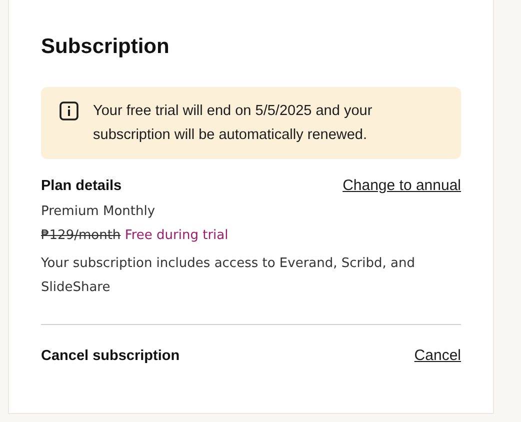 The image size is (521, 422). What do you see at coordinates (81, 186) in the screenshot?
I see `section-heading: Plan details` at bounding box center [81, 186].